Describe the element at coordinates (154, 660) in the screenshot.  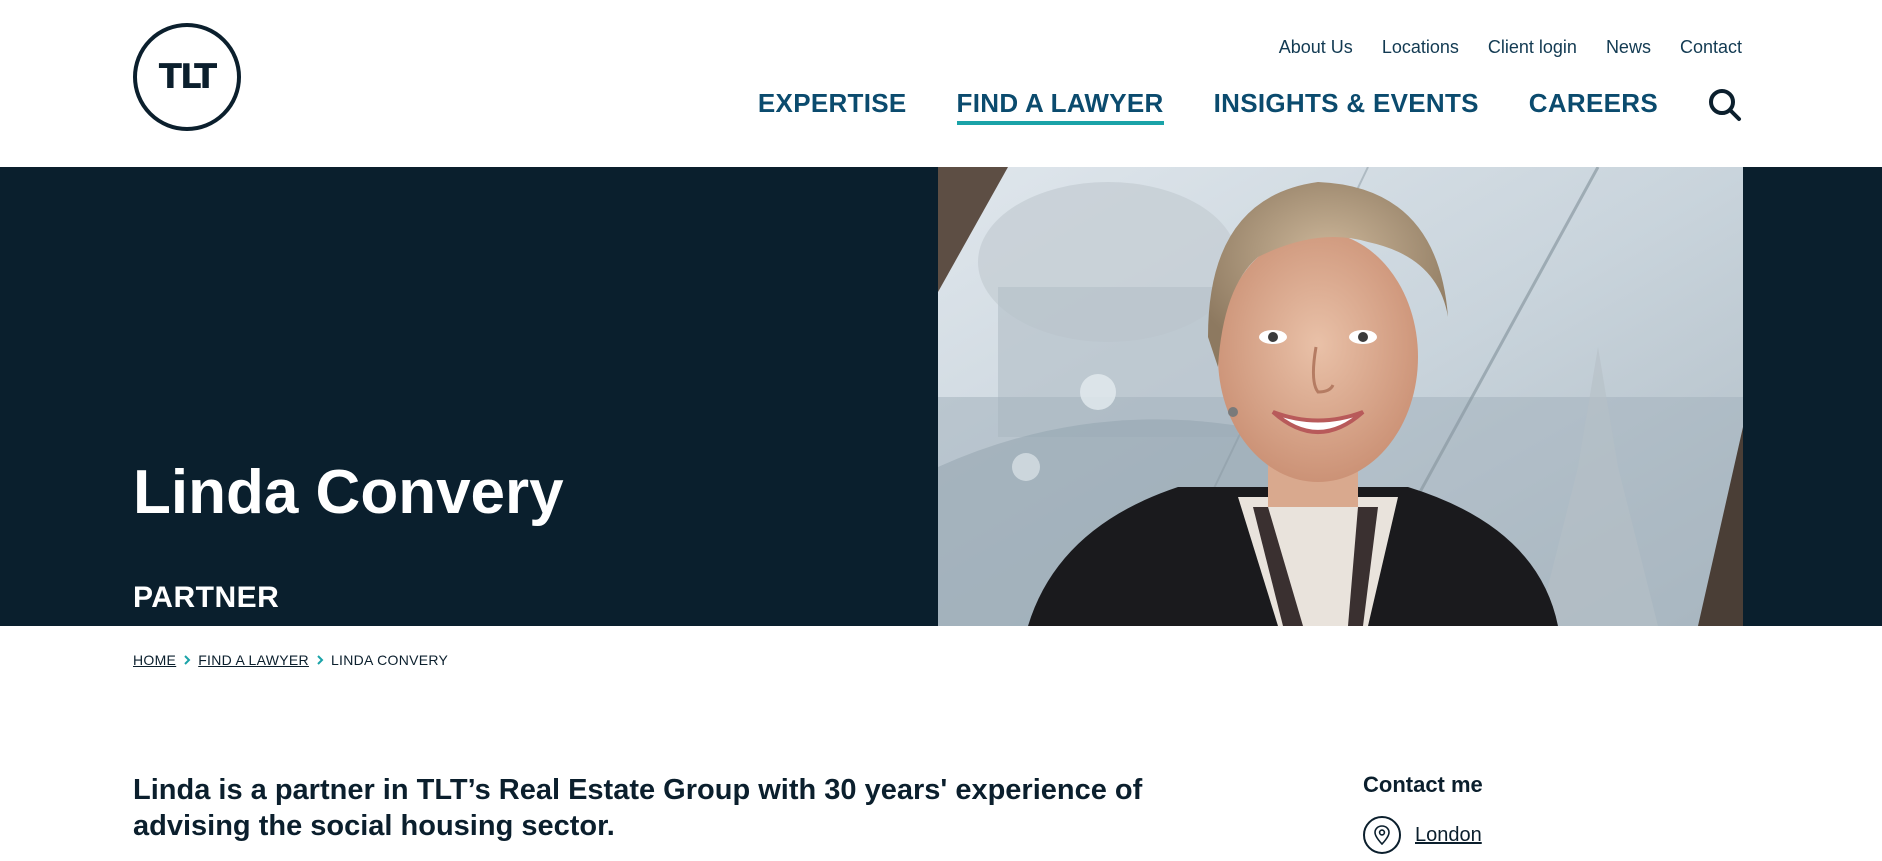
I see `breadcrumb-home: HOME` at that location.